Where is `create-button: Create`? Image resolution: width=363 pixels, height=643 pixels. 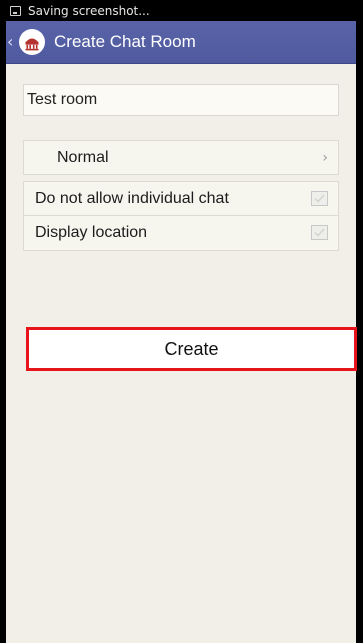 create-button: Create is located at coordinates (191, 349).